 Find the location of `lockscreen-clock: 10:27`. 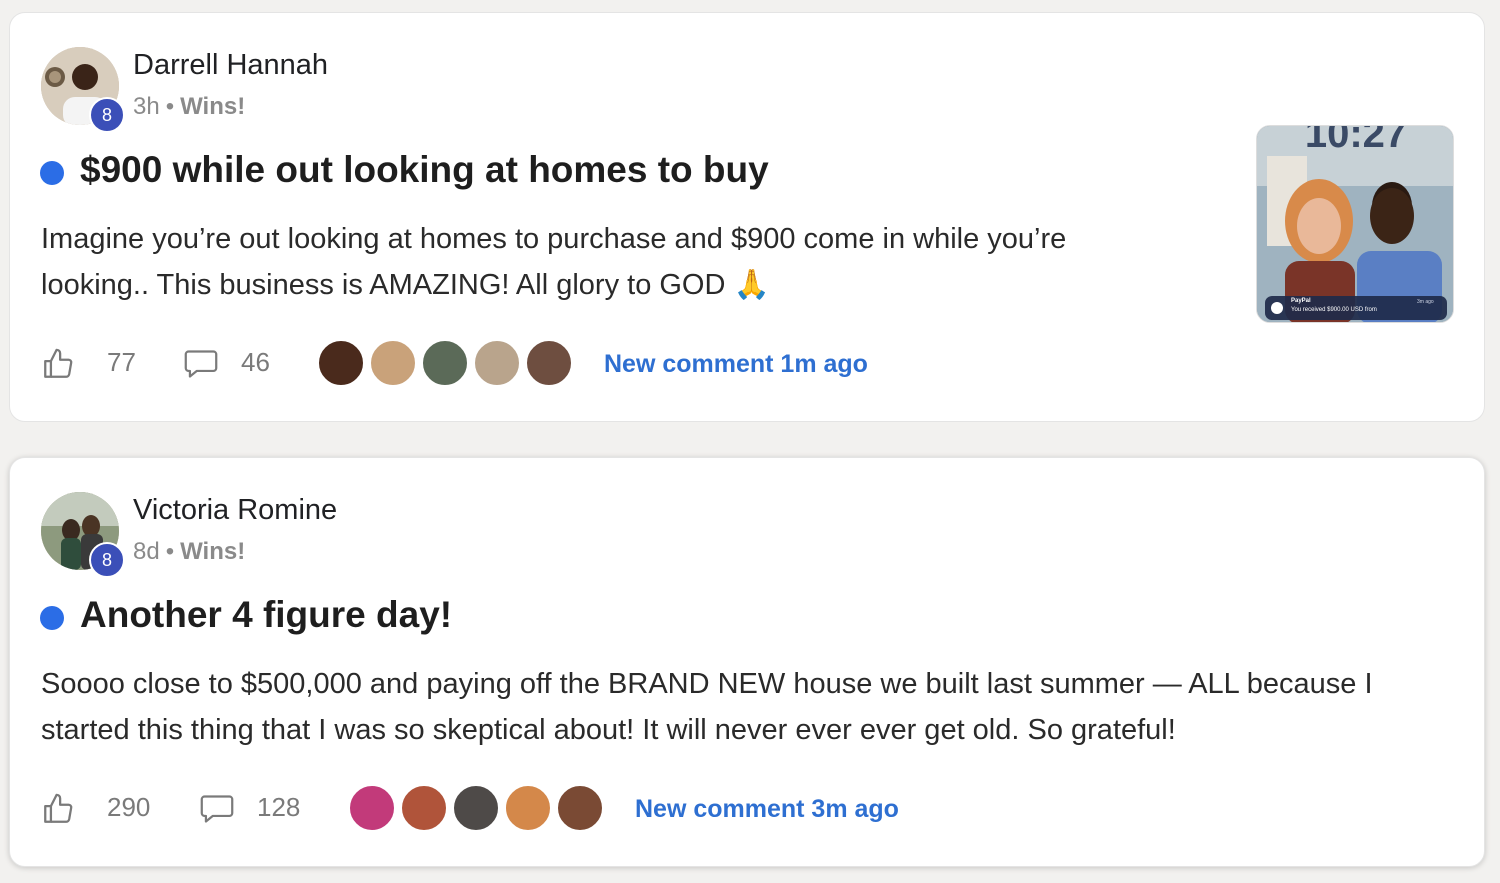

lockscreen-clock: 10:27 is located at coordinates (1356, 140).